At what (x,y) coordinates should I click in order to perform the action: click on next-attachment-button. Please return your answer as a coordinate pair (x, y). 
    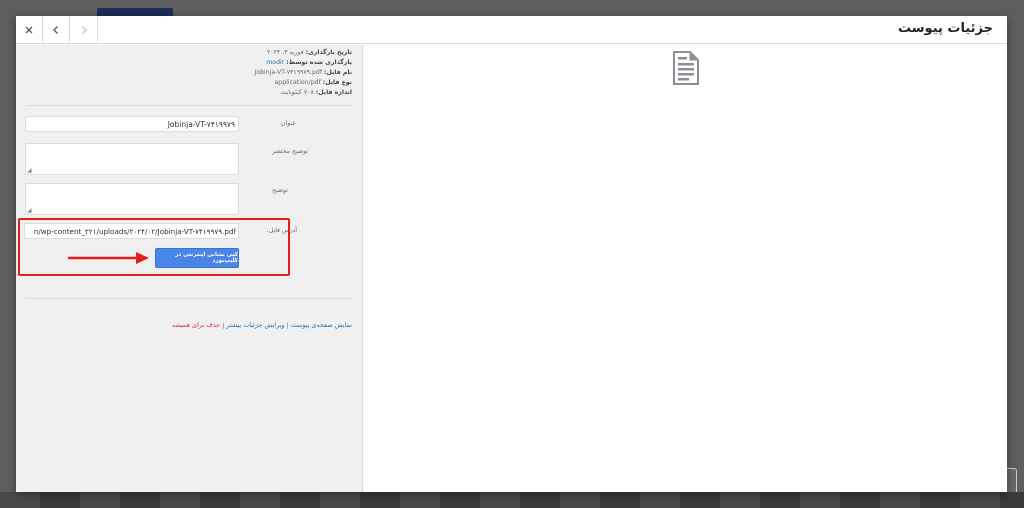
    Looking at the image, I should click on (84, 30).